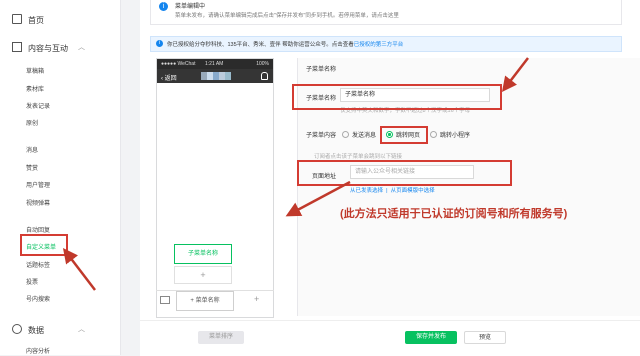 The image size is (640, 356). Describe the element at coordinates (79, 269) in the screenshot. I see `arrow-to-custom-menu` at that location.